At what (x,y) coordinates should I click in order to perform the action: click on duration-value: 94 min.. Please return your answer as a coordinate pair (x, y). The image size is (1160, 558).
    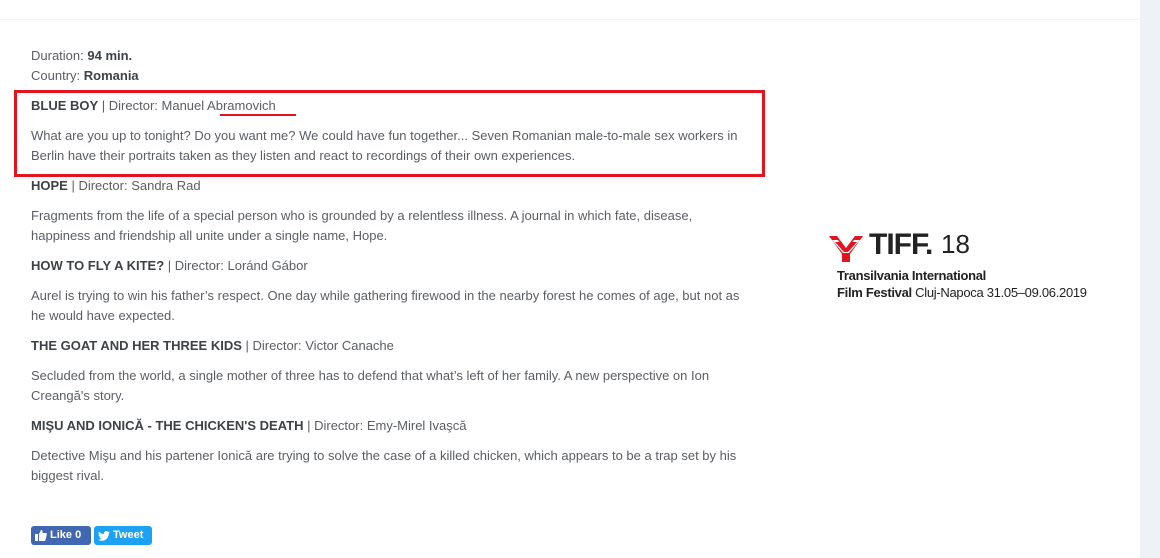
    Looking at the image, I should click on (110, 55).